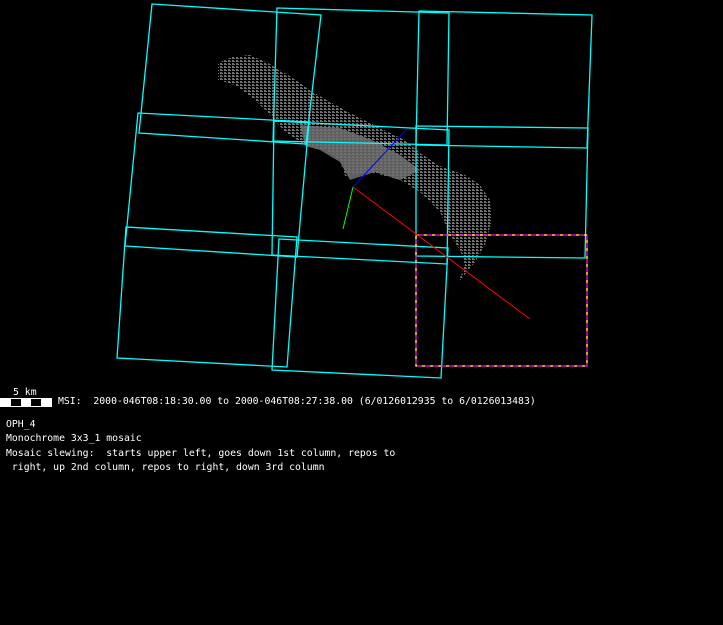 This screenshot has height=625, width=723. I want to click on asteroid-shape-model, so click(355, 169).